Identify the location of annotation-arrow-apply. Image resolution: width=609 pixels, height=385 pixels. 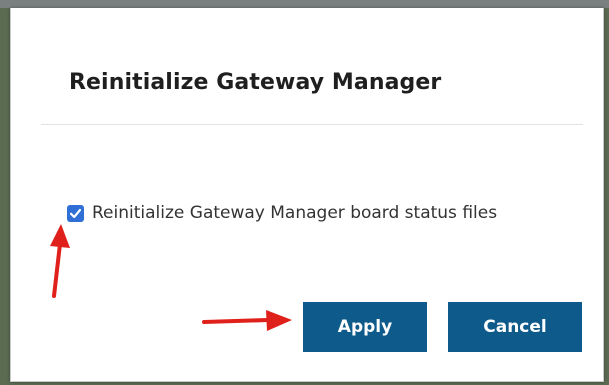
(247, 320).